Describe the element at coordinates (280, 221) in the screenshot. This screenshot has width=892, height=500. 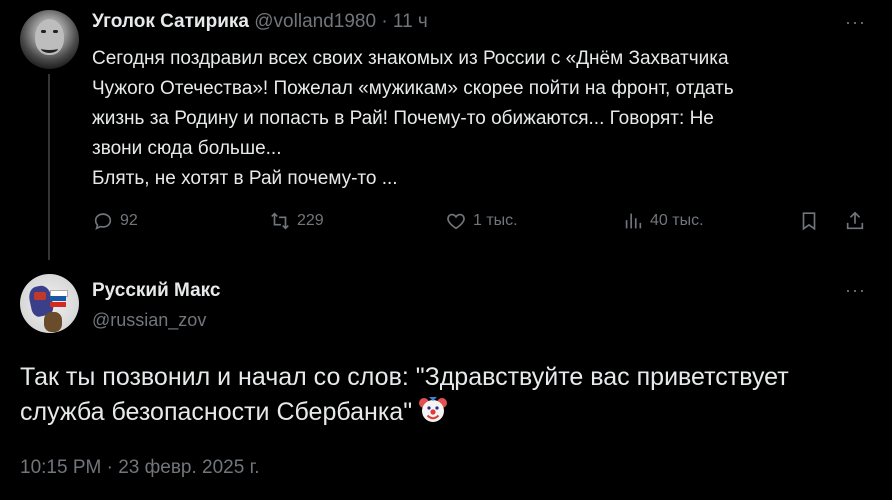
I see `retweet-icon` at that location.